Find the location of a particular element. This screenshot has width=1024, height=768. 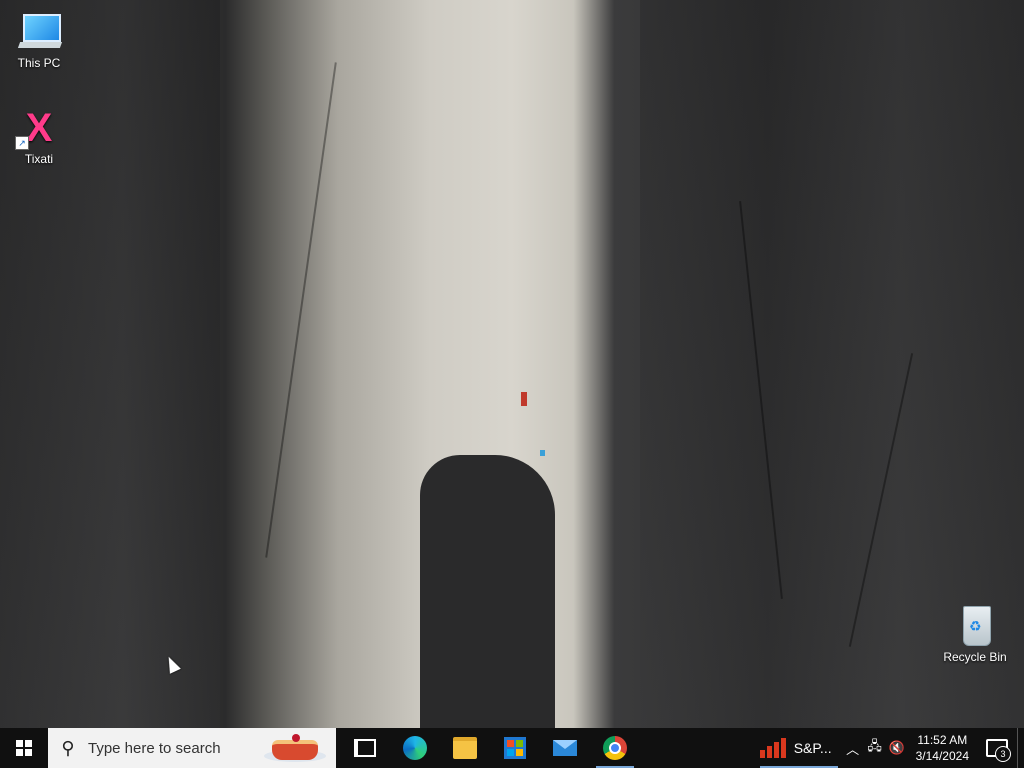

computer-icon is located at coordinates (40, 32).